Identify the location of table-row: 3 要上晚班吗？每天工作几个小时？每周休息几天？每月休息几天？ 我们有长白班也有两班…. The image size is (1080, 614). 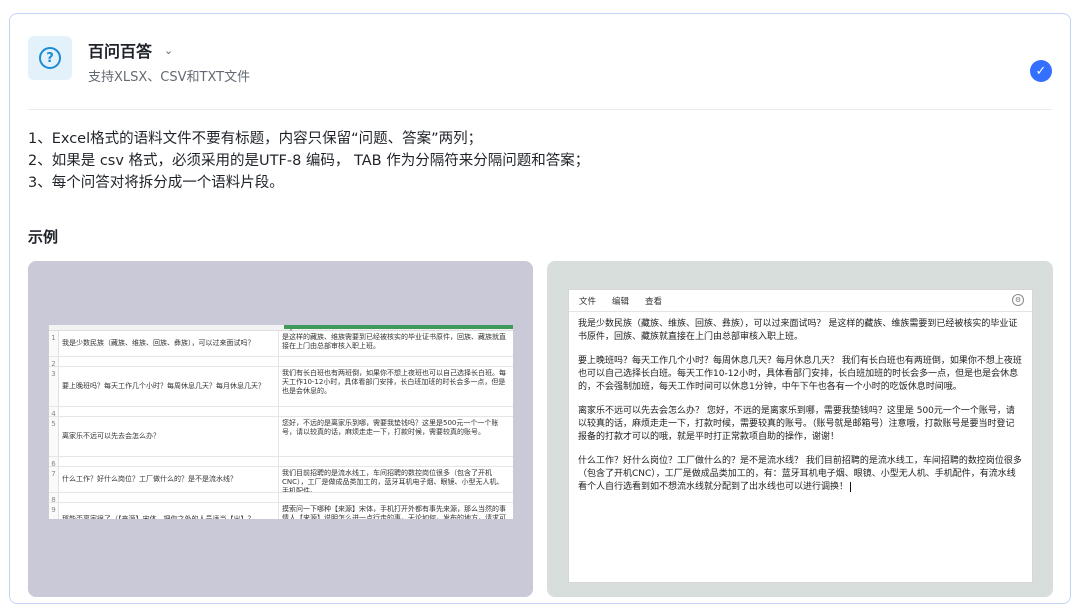
(281, 387).